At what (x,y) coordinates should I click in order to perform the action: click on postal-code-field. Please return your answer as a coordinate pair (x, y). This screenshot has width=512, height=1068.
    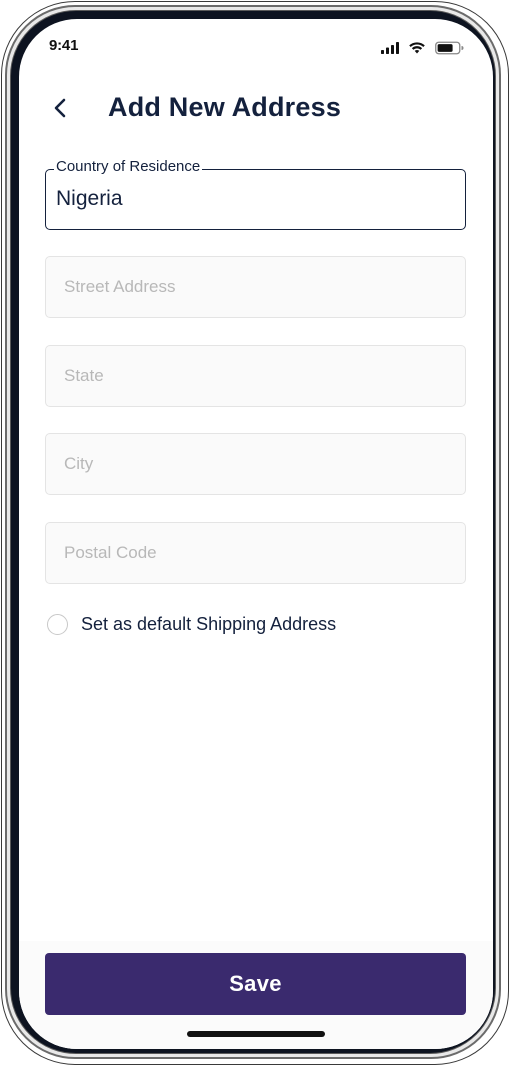
    Looking at the image, I should click on (255, 553).